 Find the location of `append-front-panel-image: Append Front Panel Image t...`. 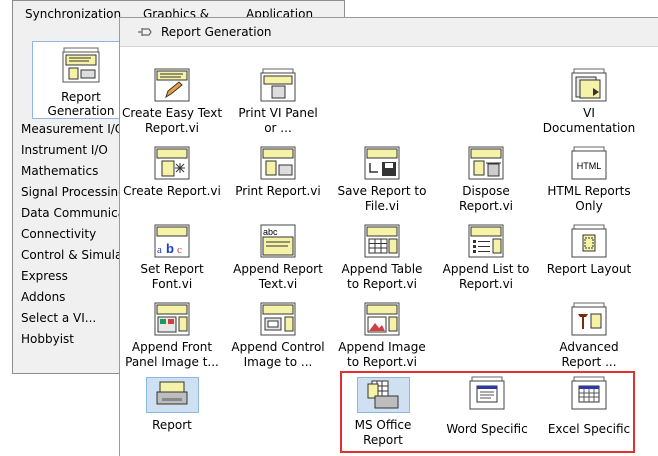

append-front-panel-image: Append Front Panel Image t... is located at coordinates (172, 336).